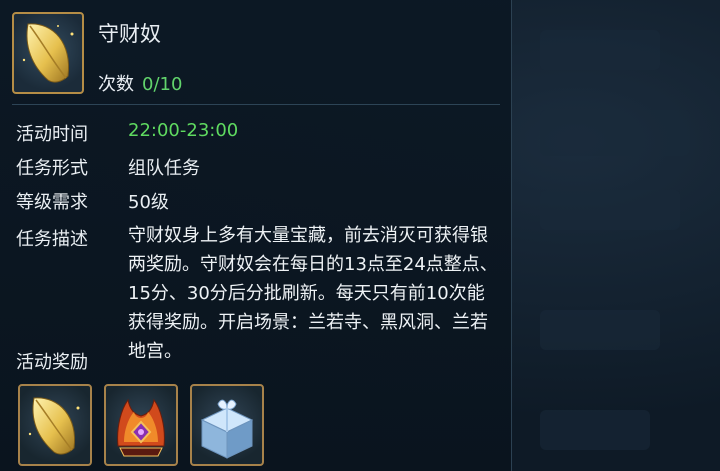 Image resolution: width=720 pixels, height=471 pixels. What do you see at coordinates (116, 84) in the screenshot?
I see `attempt-count-label: 次数` at bounding box center [116, 84].